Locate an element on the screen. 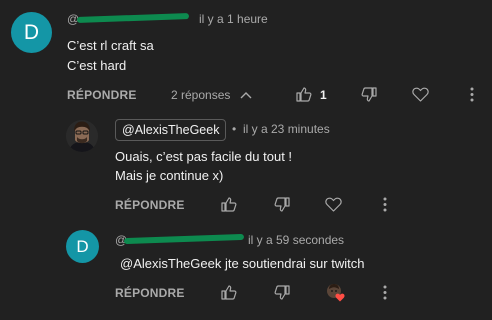  mention-link: @AlexisTheGeek is located at coordinates (170, 263).